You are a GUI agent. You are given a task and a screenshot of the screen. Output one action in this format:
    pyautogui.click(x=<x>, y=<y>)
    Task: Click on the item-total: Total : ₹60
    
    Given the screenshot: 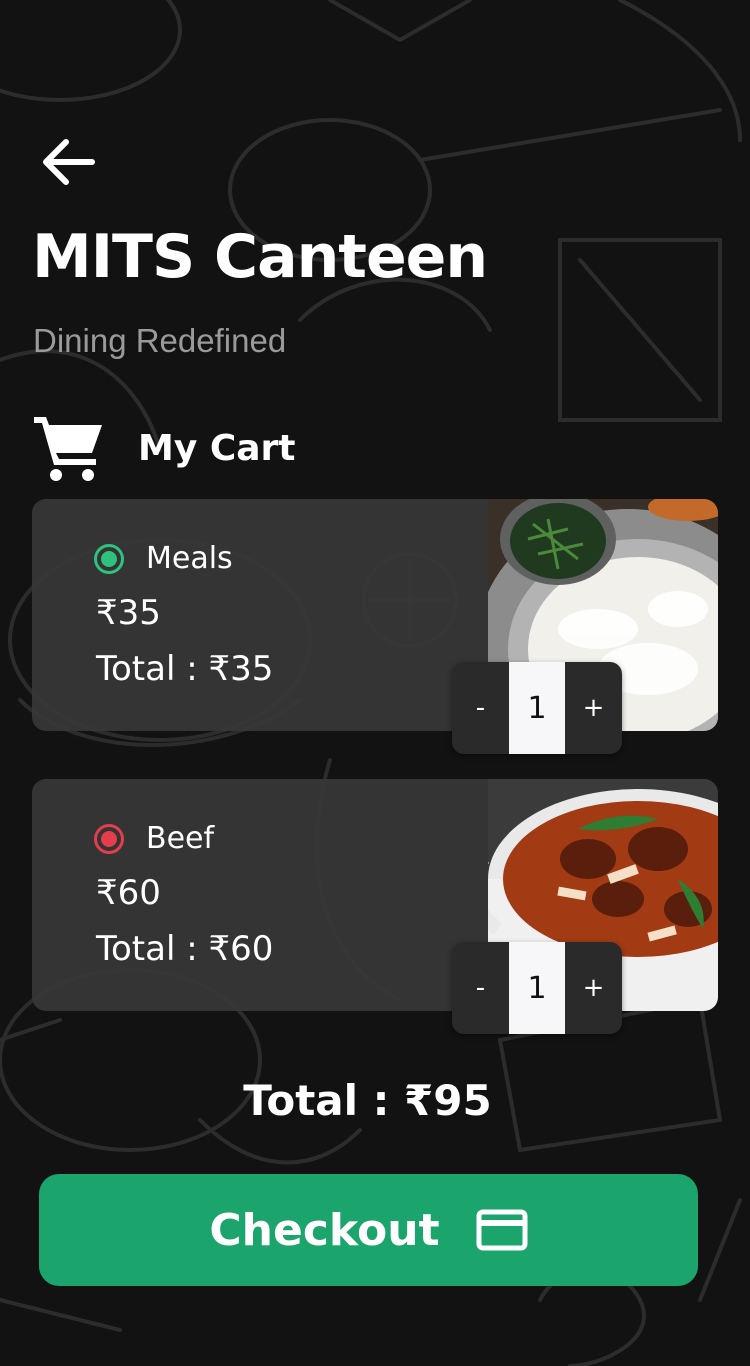 What is the action you would take?
    pyautogui.click(x=185, y=949)
    